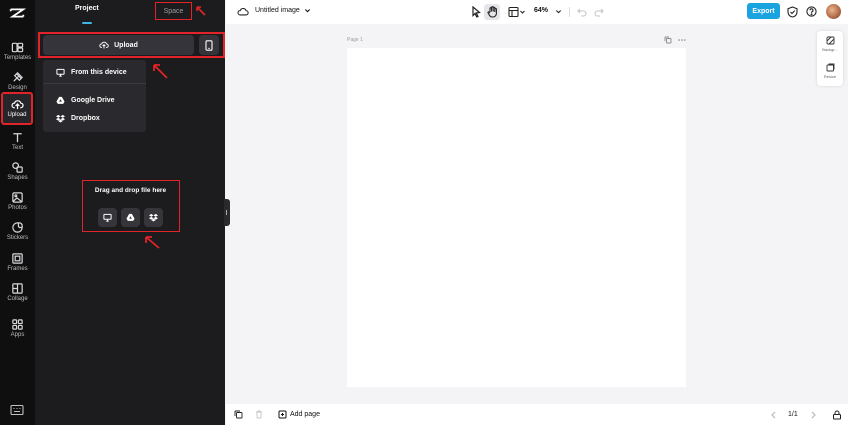 The height and width of the screenshot is (425, 848). I want to click on resize-tool-label: Resize, so click(830, 76).